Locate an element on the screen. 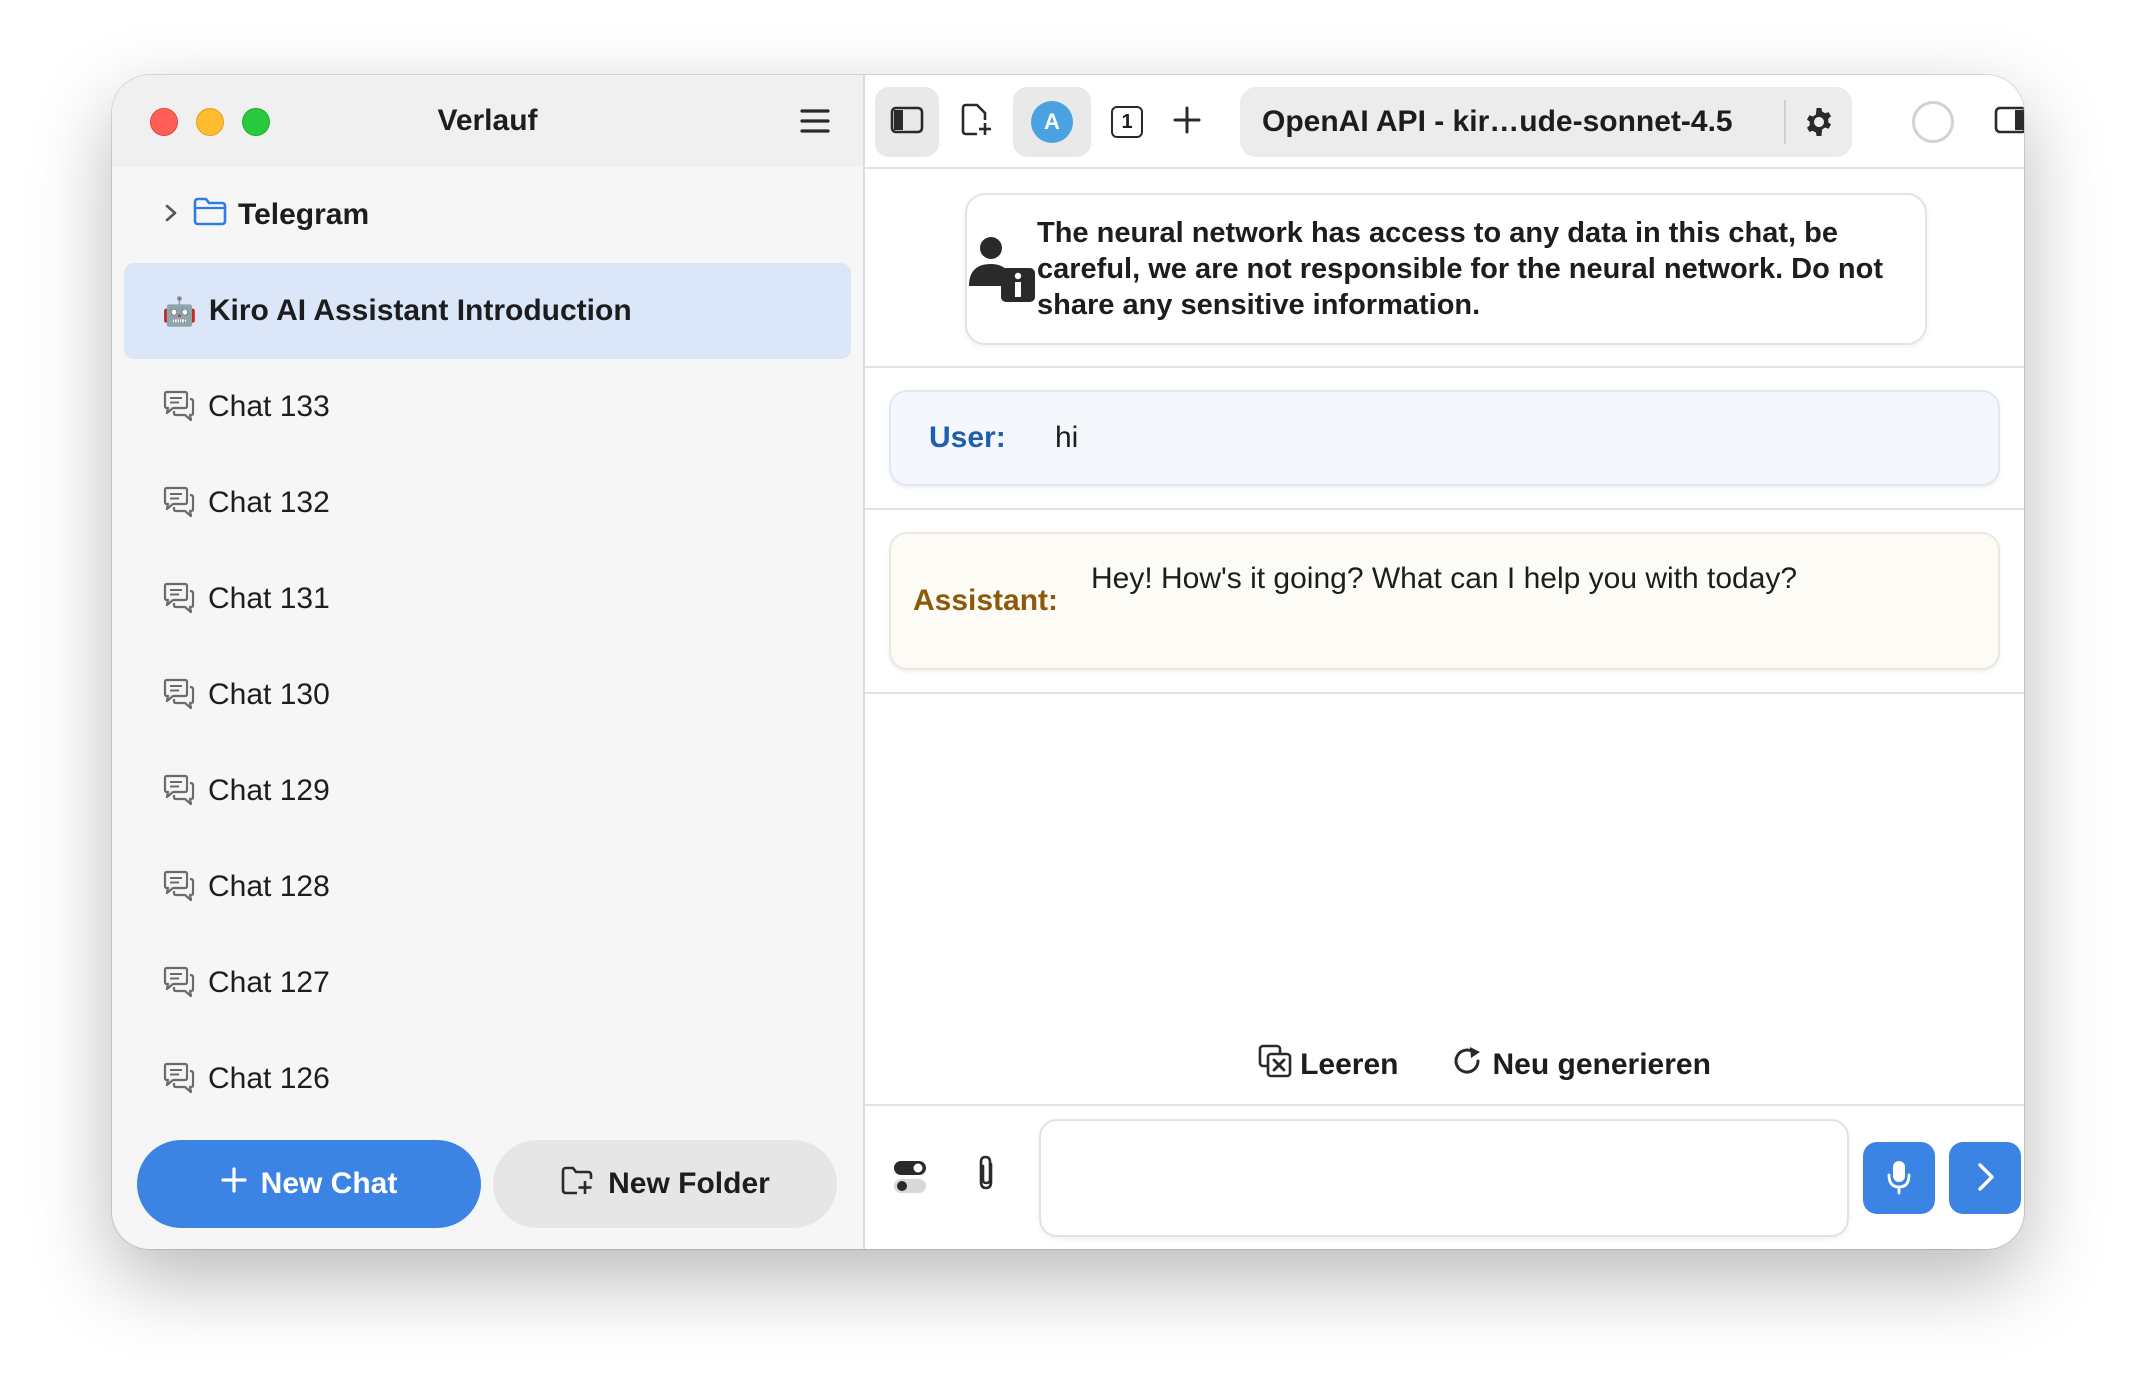 This screenshot has height=1396, width=2136. user-message: User: hi is located at coordinates (1444, 438).